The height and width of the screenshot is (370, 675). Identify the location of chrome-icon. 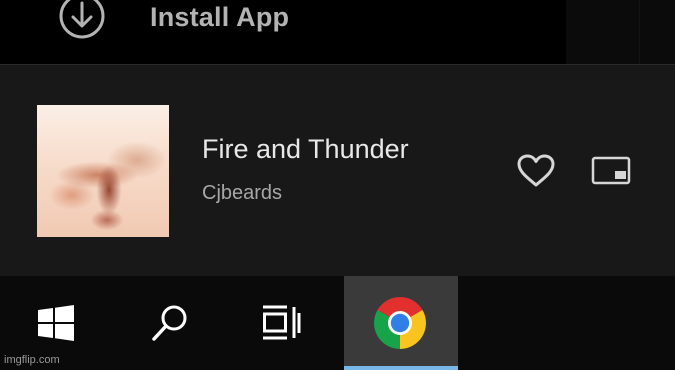
(400, 323).